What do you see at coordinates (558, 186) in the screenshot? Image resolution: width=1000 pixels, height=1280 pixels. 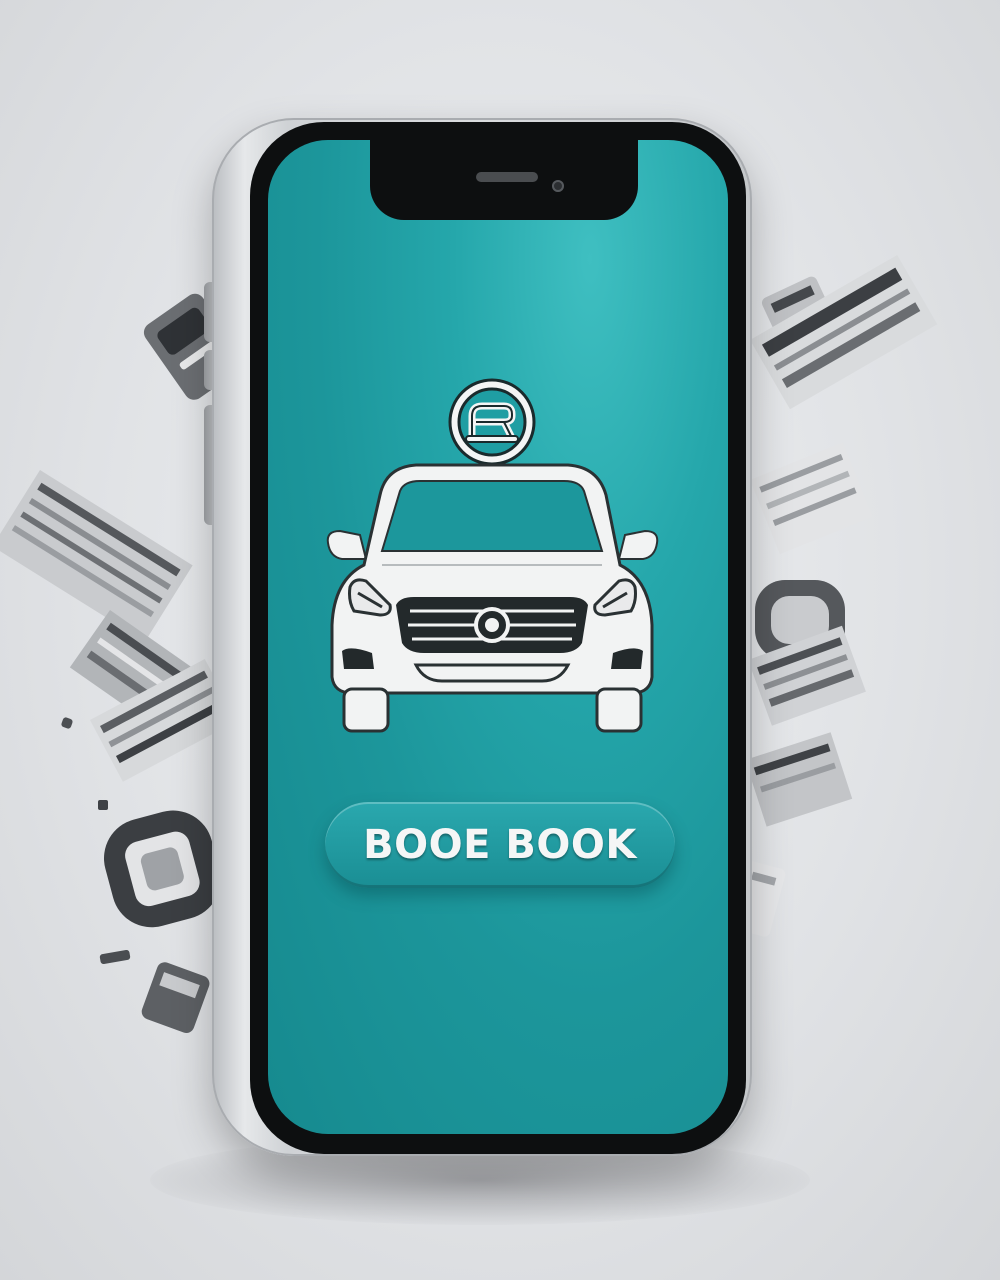 I see `front-camera` at bounding box center [558, 186].